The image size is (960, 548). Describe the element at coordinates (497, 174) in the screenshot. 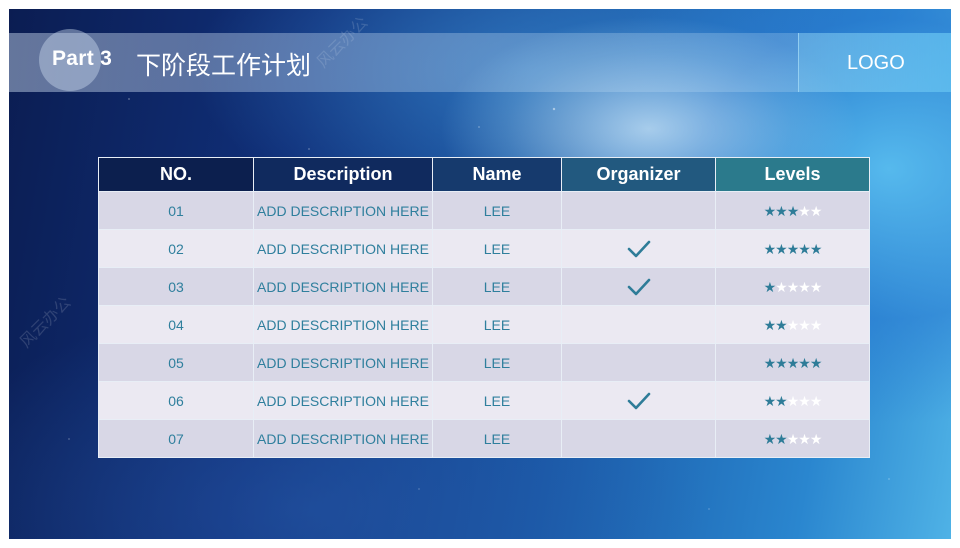

I see `column-header-name: Name` at that location.